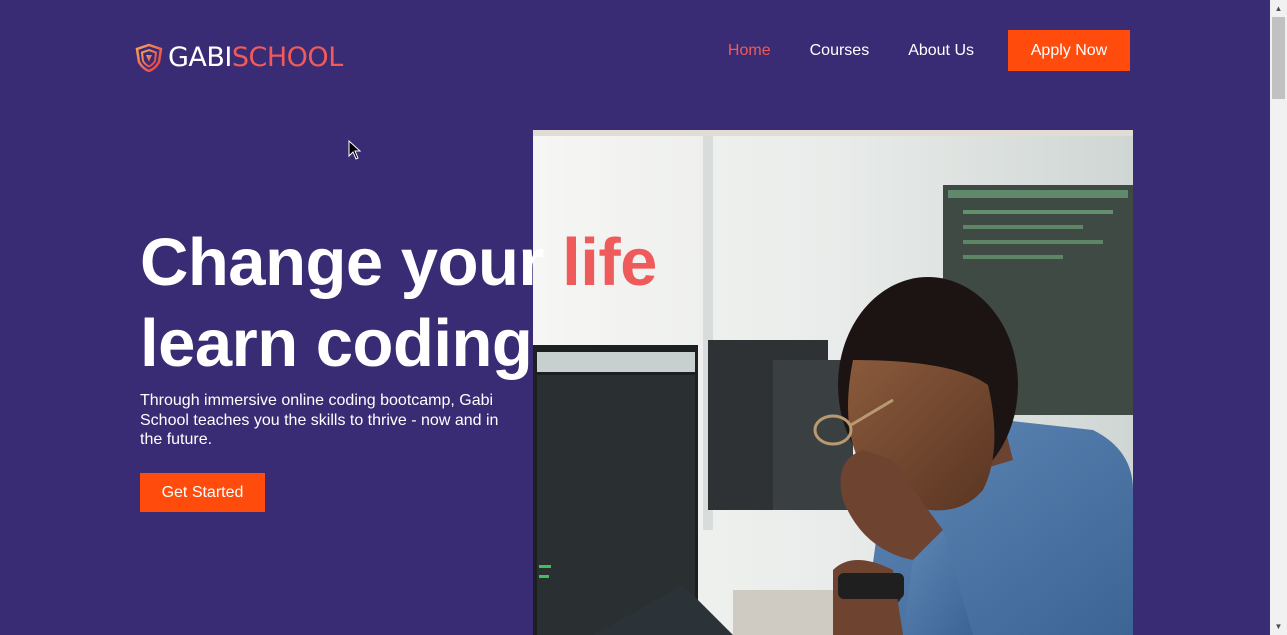 The image size is (1287, 635). What do you see at coordinates (149, 58) in the screenshot?
I see `shield-logo-icon` at bounding box center [149, 58].